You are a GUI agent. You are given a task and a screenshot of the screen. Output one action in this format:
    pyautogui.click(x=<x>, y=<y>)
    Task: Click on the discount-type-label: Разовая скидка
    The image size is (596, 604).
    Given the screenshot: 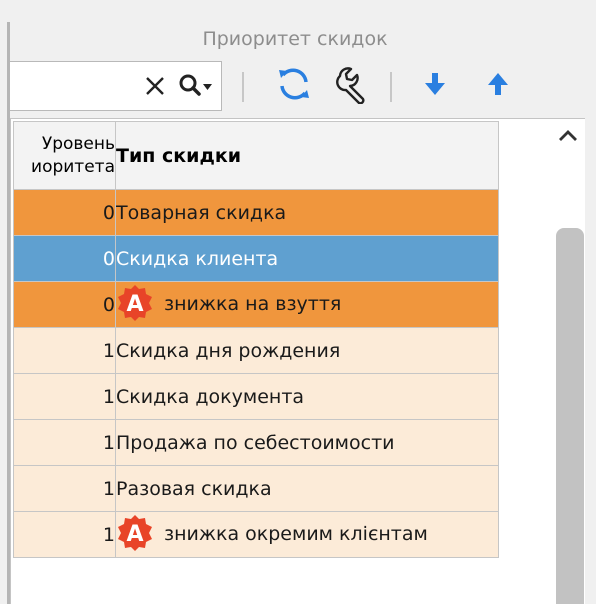 What is the action you would take?
    pyautogui.click(x=194, y=488)
    